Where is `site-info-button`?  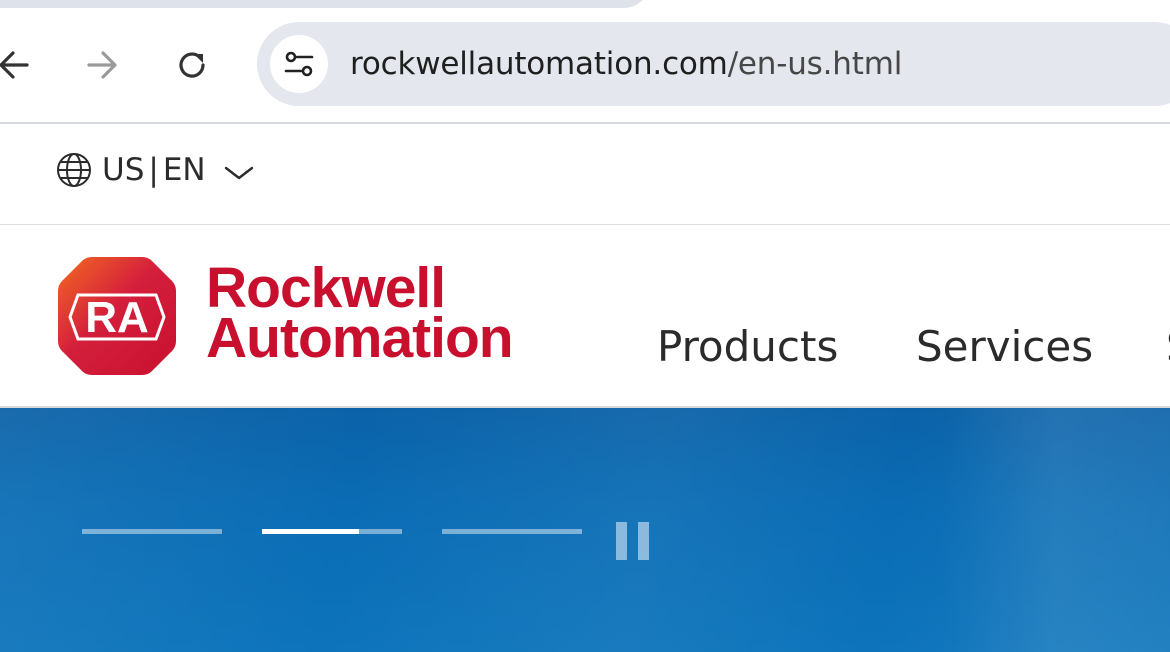
site-info-button is located at coordinates (299, 64).